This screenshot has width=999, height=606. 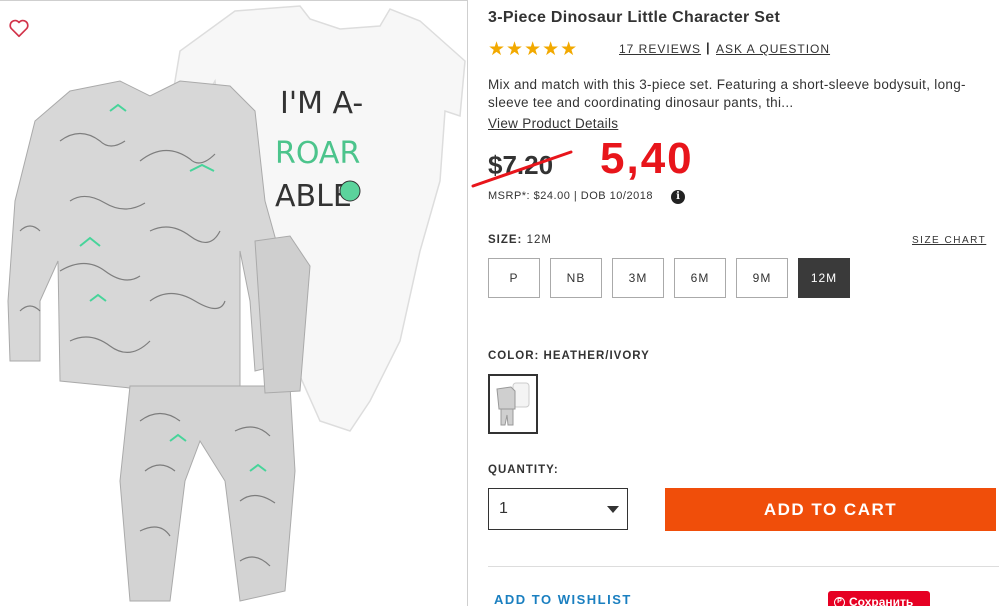 I want to click on size-option-12m: 12M, so click(x=824, y=278).